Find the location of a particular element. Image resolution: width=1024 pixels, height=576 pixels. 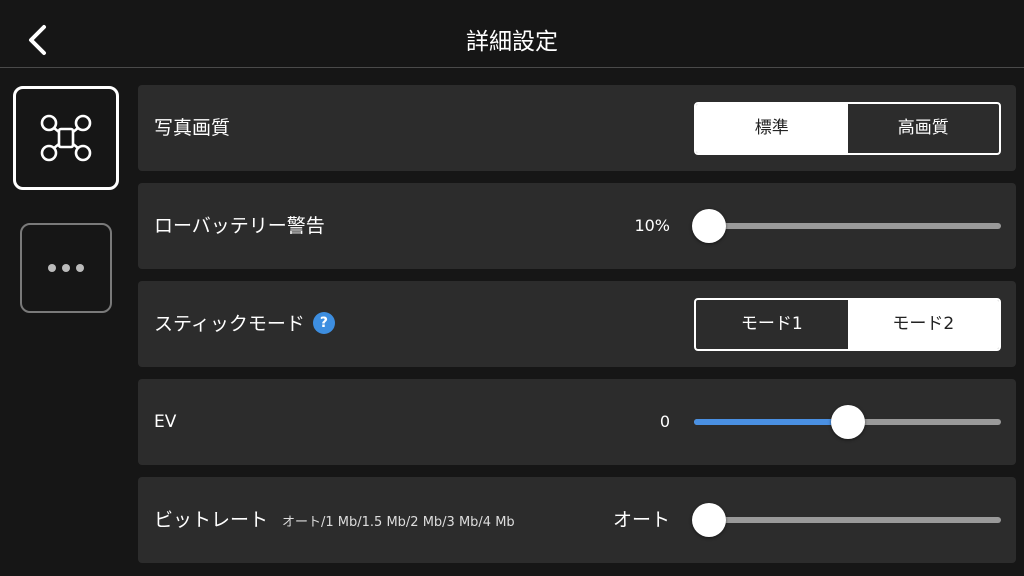

help-icon: ? is located at coordinates (323, 322).